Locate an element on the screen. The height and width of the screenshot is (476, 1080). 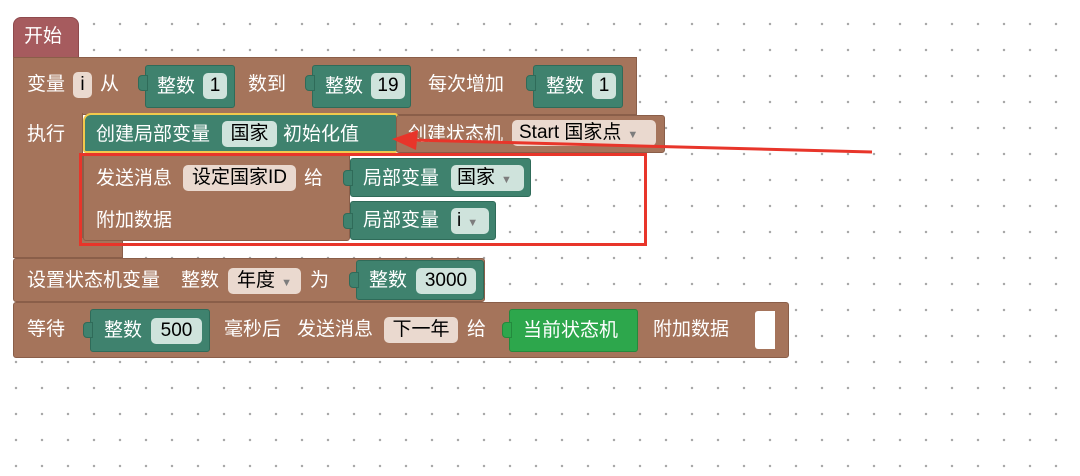
current-sm-label: 当前状态机 is located at coordinates (571, 330).